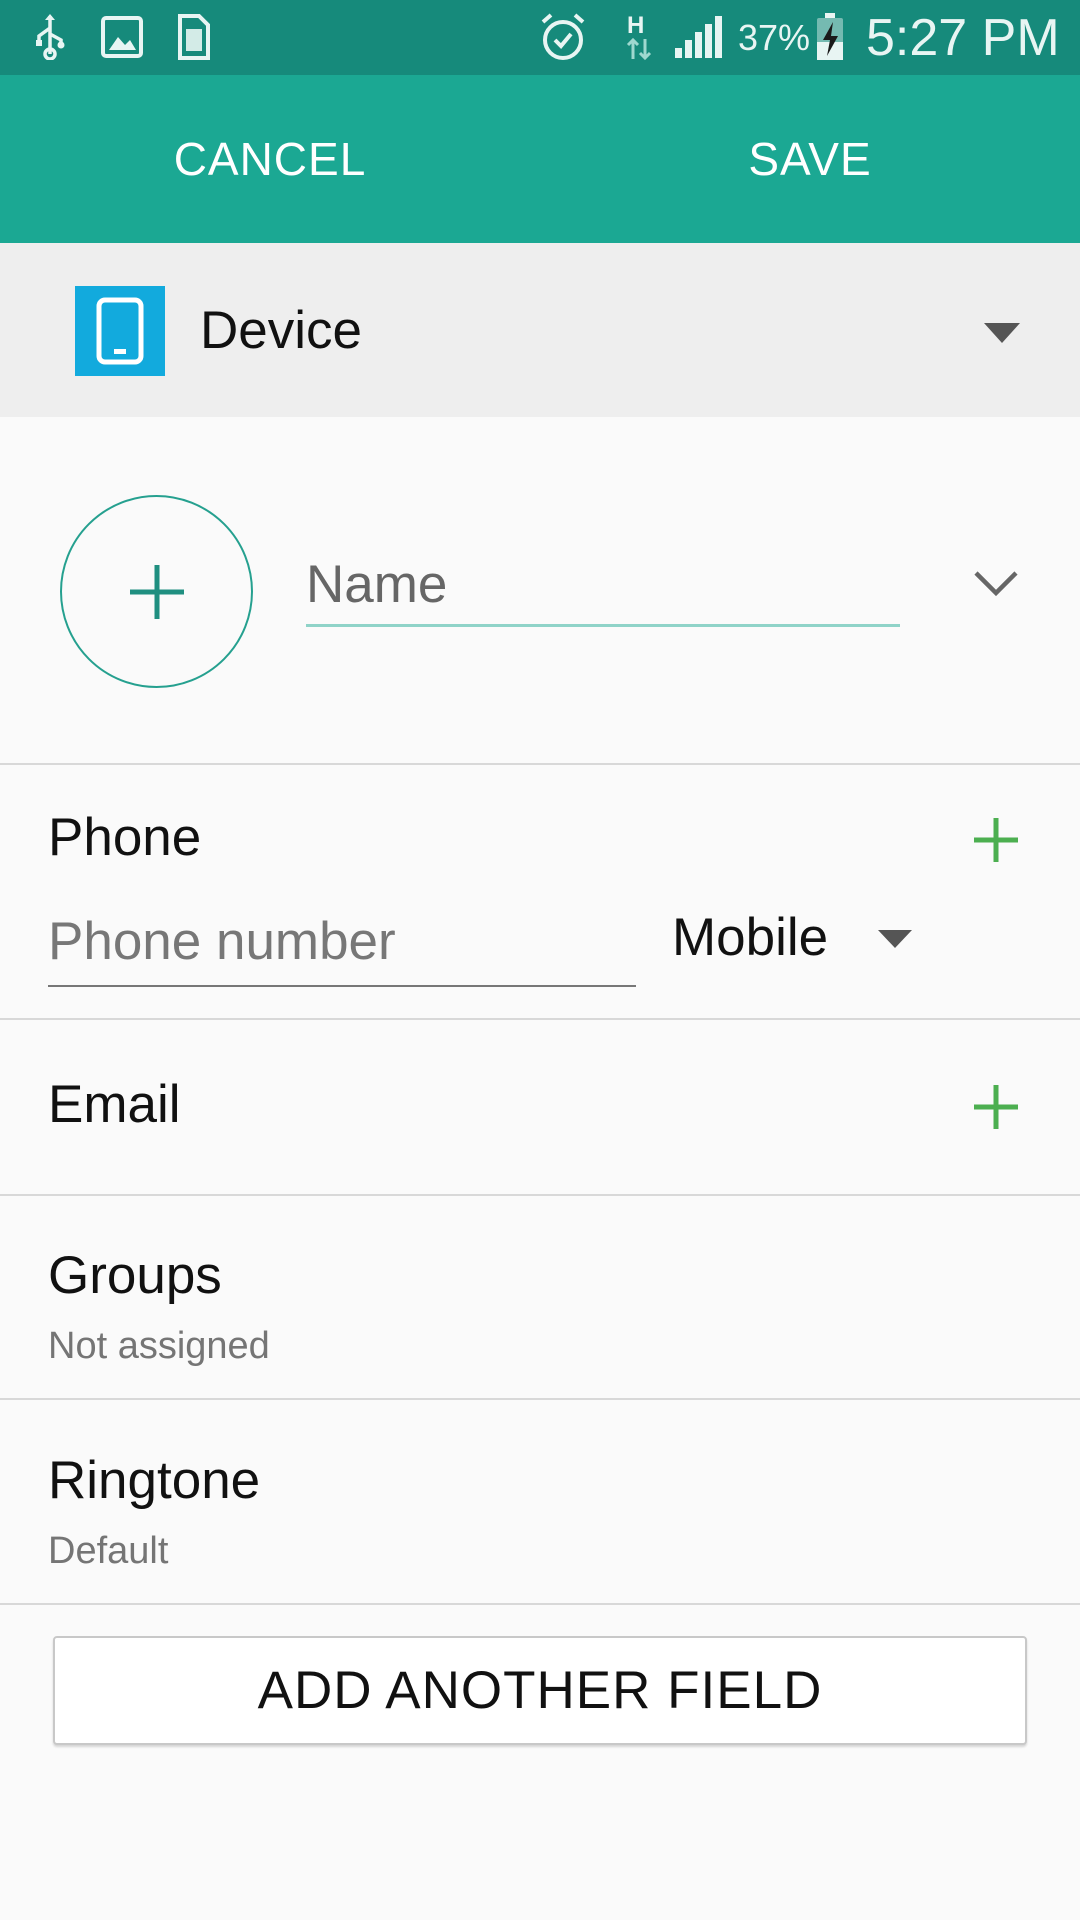 This screenshot has height=1920, width=1080. I want to click on groups-value: Not assigned, so click(159, 1346).